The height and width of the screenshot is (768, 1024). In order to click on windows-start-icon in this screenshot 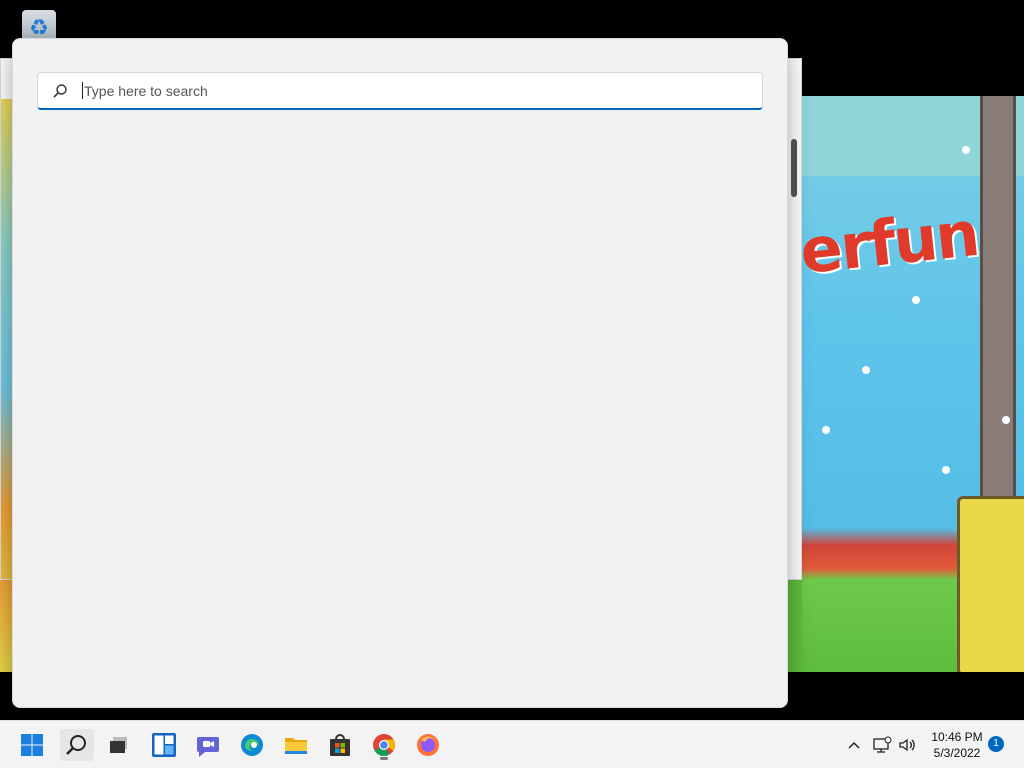, I will do `click(32, 745)`.